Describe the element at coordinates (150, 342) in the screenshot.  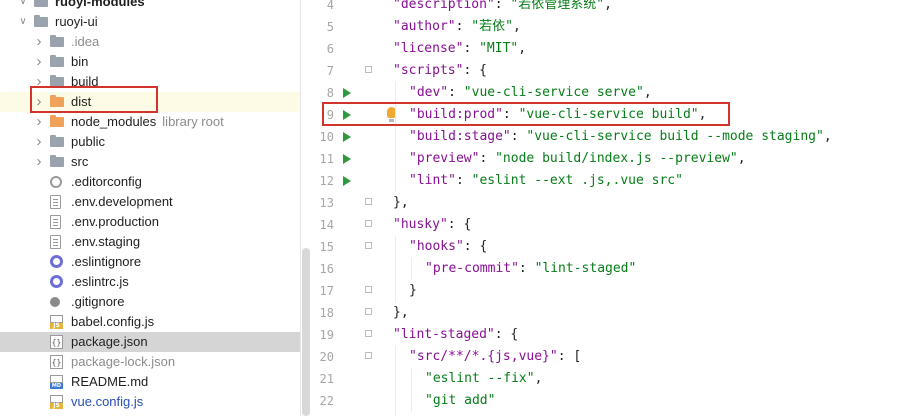
I see `tree-item-package-json: {} package.json` at that location.